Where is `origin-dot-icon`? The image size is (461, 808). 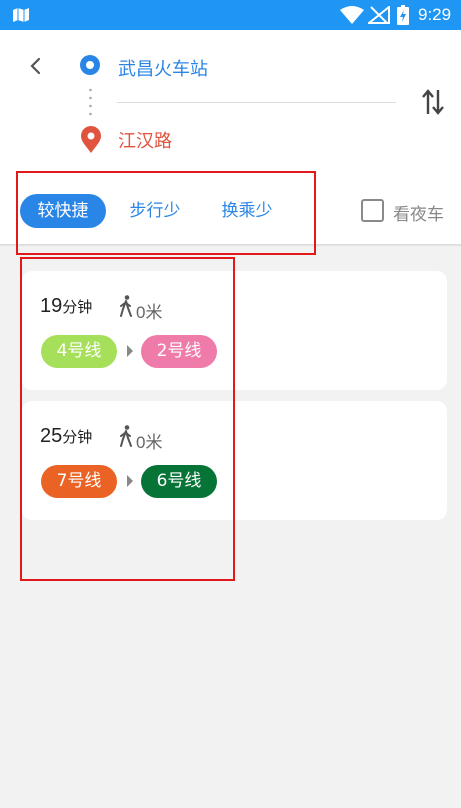 origin-dot-icon is located at coordinates (90, 65).